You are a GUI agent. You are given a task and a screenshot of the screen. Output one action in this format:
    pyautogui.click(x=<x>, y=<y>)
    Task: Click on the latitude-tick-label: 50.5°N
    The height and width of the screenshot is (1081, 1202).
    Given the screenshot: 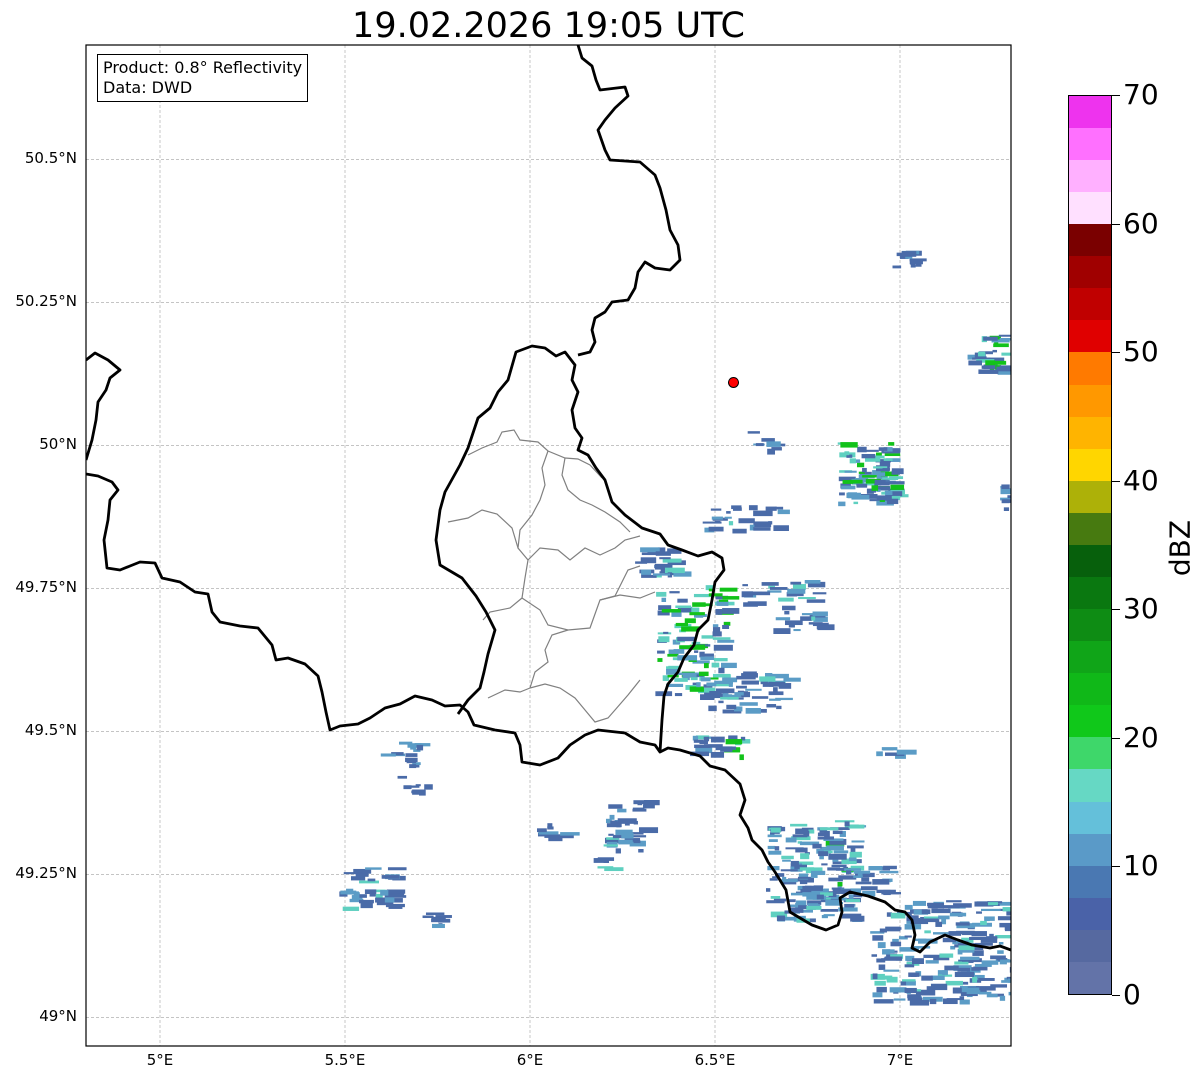 What is the action you would take?
    pyautogui.click(x=50, y=158)
    